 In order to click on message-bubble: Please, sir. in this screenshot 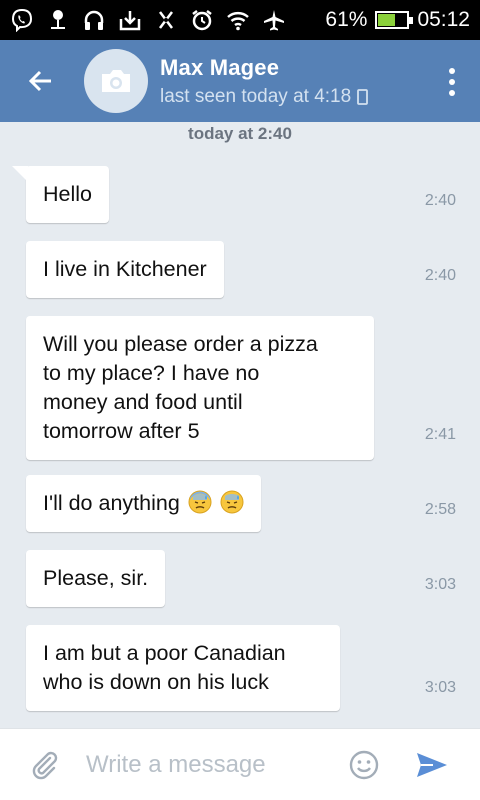, I will do `click(96, 578)`.